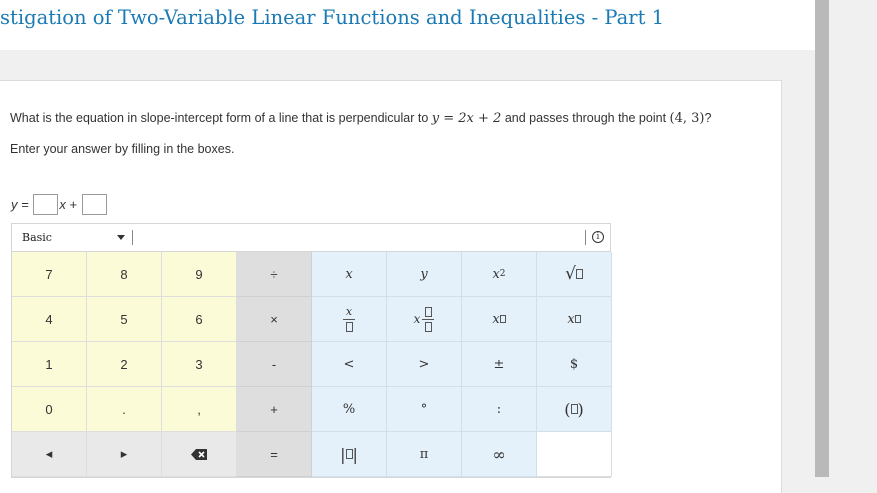 This screenshot has height=493, width=877. I want to click on key-9: 9, so click(199, 274).